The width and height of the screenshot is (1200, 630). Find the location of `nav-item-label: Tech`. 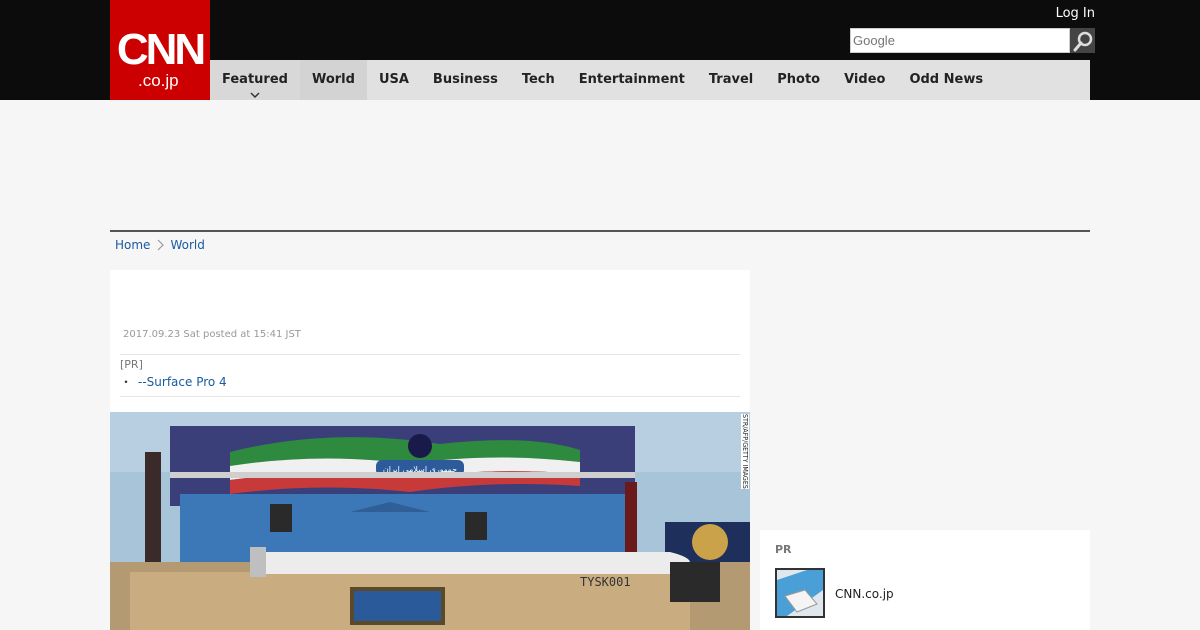

nav-item-label: Tech is located at coordinates (538, 79).